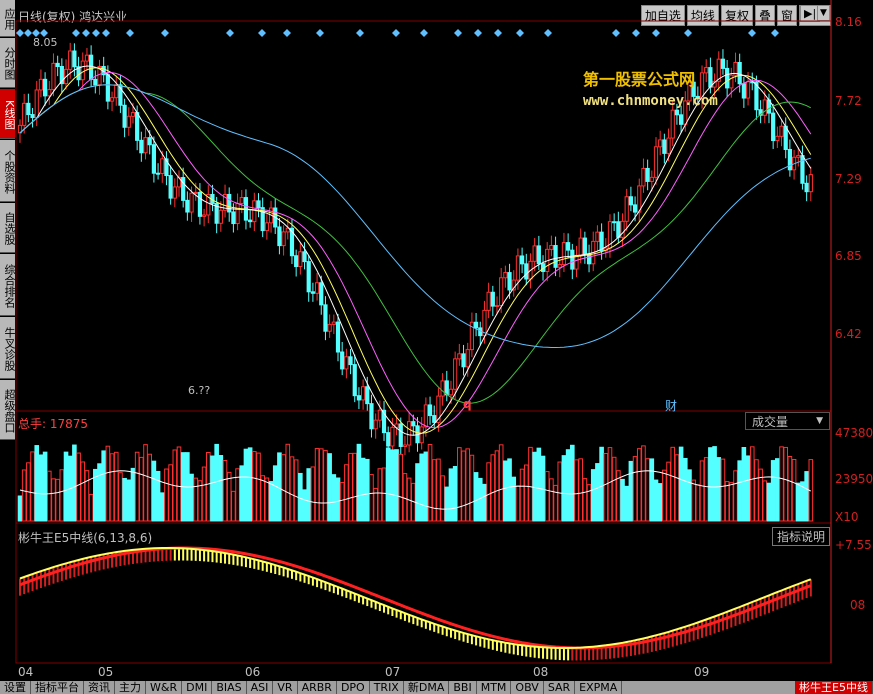 The image size is (873, 694). Describe the element at coordinates (834, 687) in the screenshot. I see `indicator-tab: 彬牛王E5中线` at that location.